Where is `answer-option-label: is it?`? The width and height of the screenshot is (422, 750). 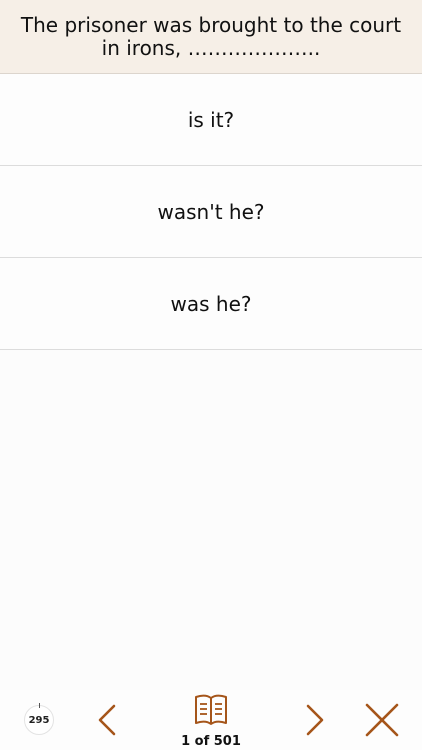
answer-option-label: is it? is located at coordinates (211, 119).